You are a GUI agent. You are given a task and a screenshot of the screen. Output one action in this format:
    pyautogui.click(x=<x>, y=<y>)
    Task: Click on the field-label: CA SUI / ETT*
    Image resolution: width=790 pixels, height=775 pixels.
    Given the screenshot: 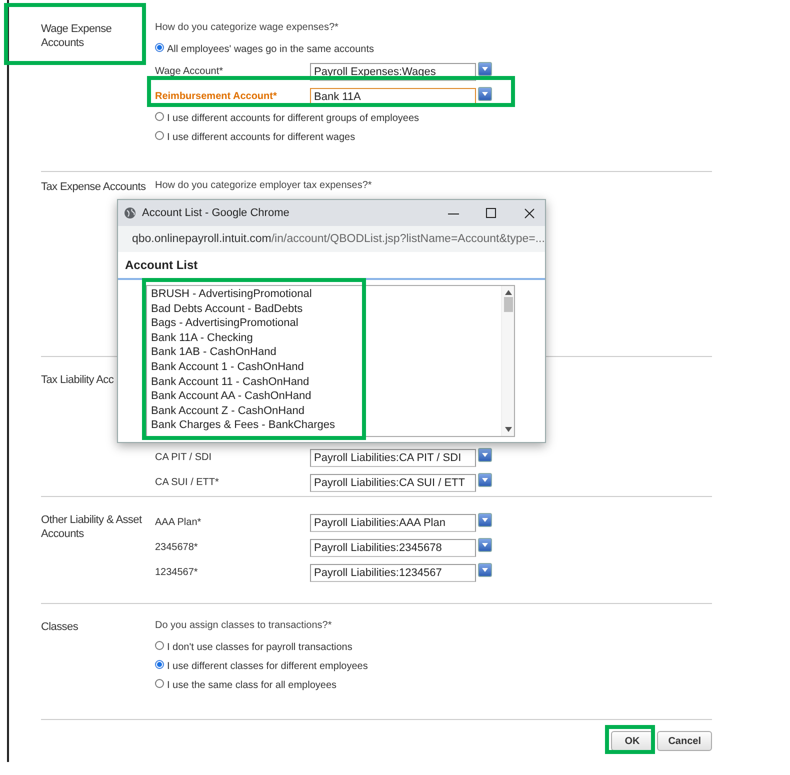 What is the action you would take?
    pyautogui.click(x=187, y=482)
    